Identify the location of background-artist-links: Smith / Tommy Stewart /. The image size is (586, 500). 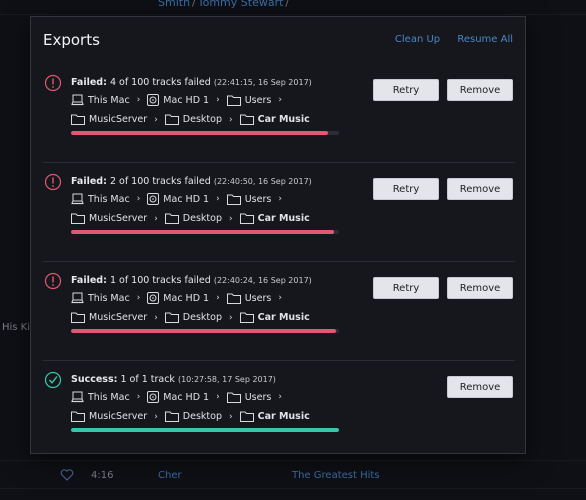
(224, 4).